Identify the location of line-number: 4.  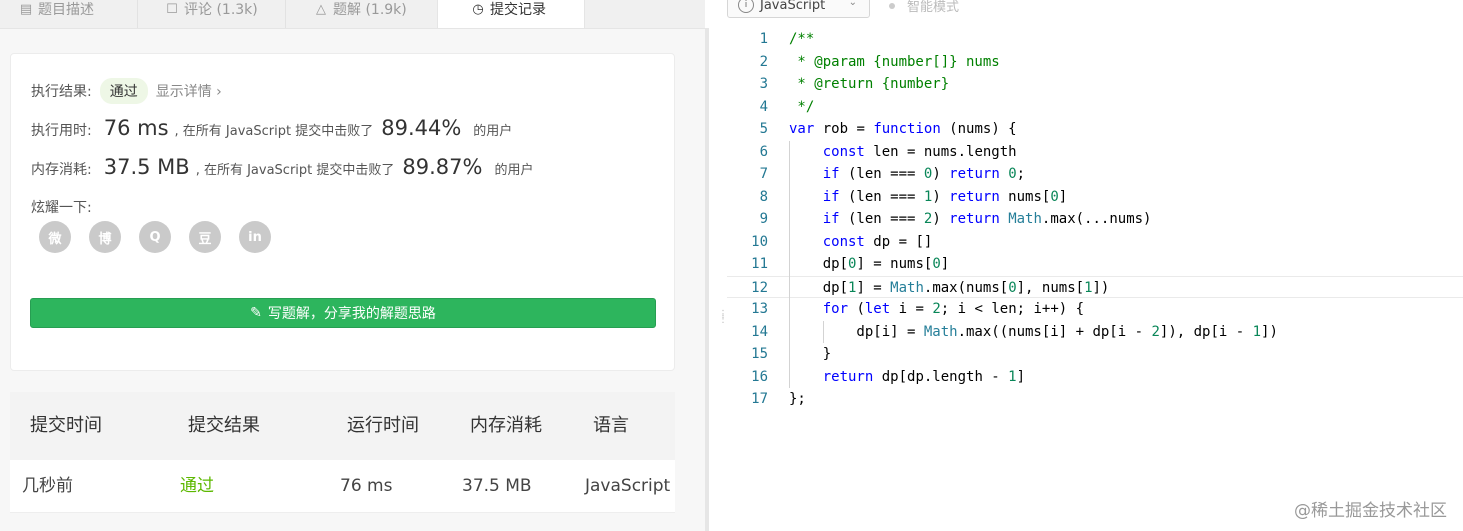
(763, 106).